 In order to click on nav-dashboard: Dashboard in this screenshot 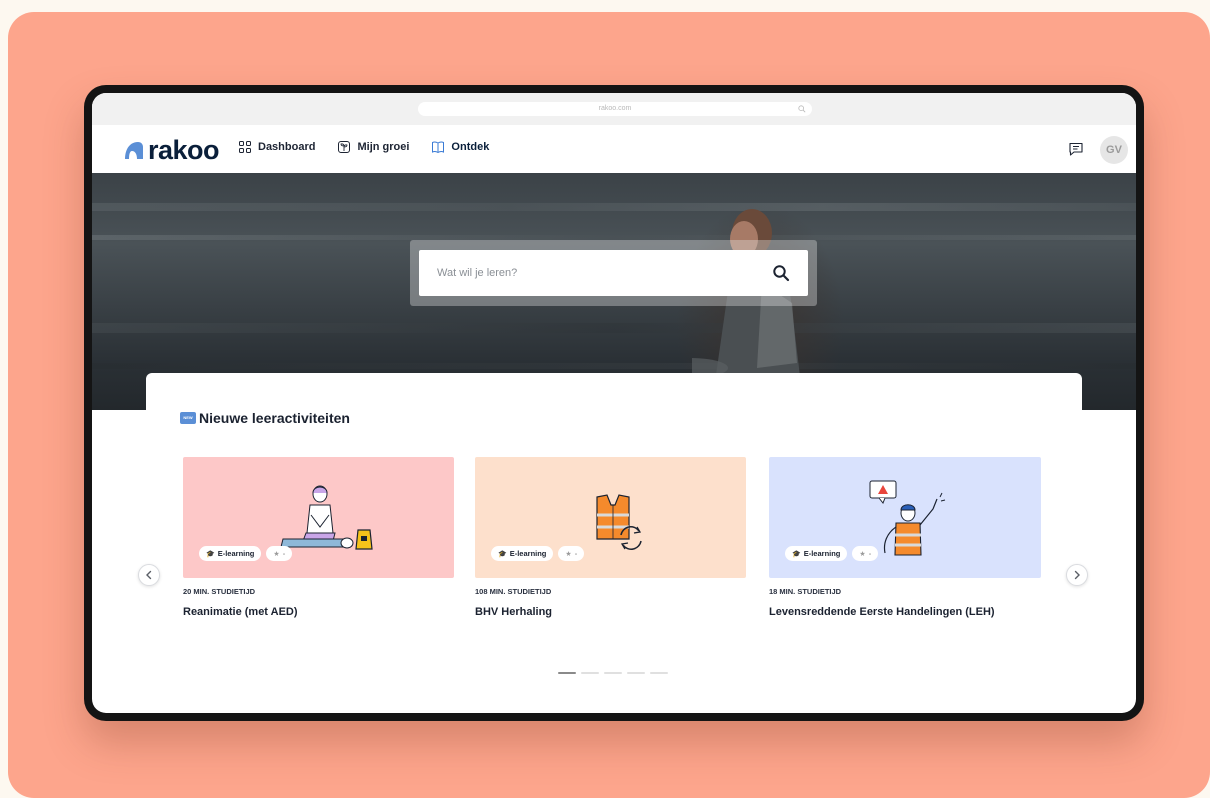, I will do `click(276, 147)`.